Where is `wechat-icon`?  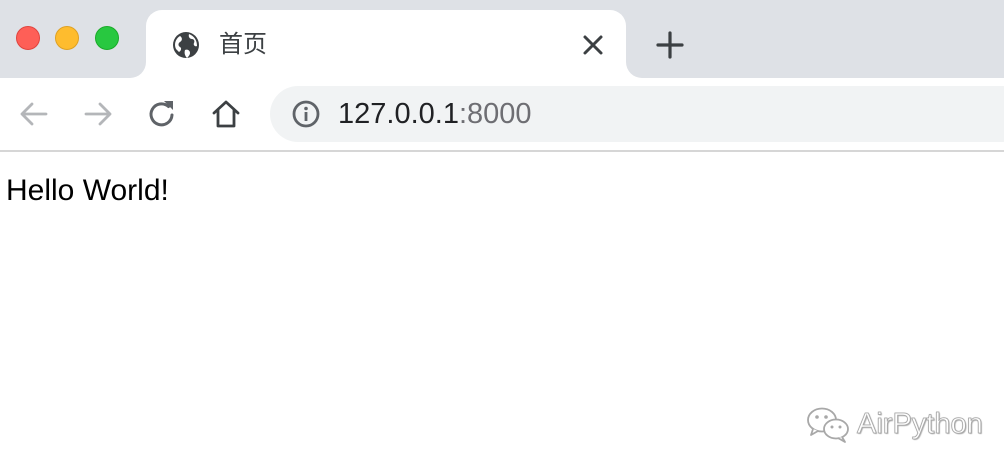
wechat-icon is located at coordinates (828, 425).